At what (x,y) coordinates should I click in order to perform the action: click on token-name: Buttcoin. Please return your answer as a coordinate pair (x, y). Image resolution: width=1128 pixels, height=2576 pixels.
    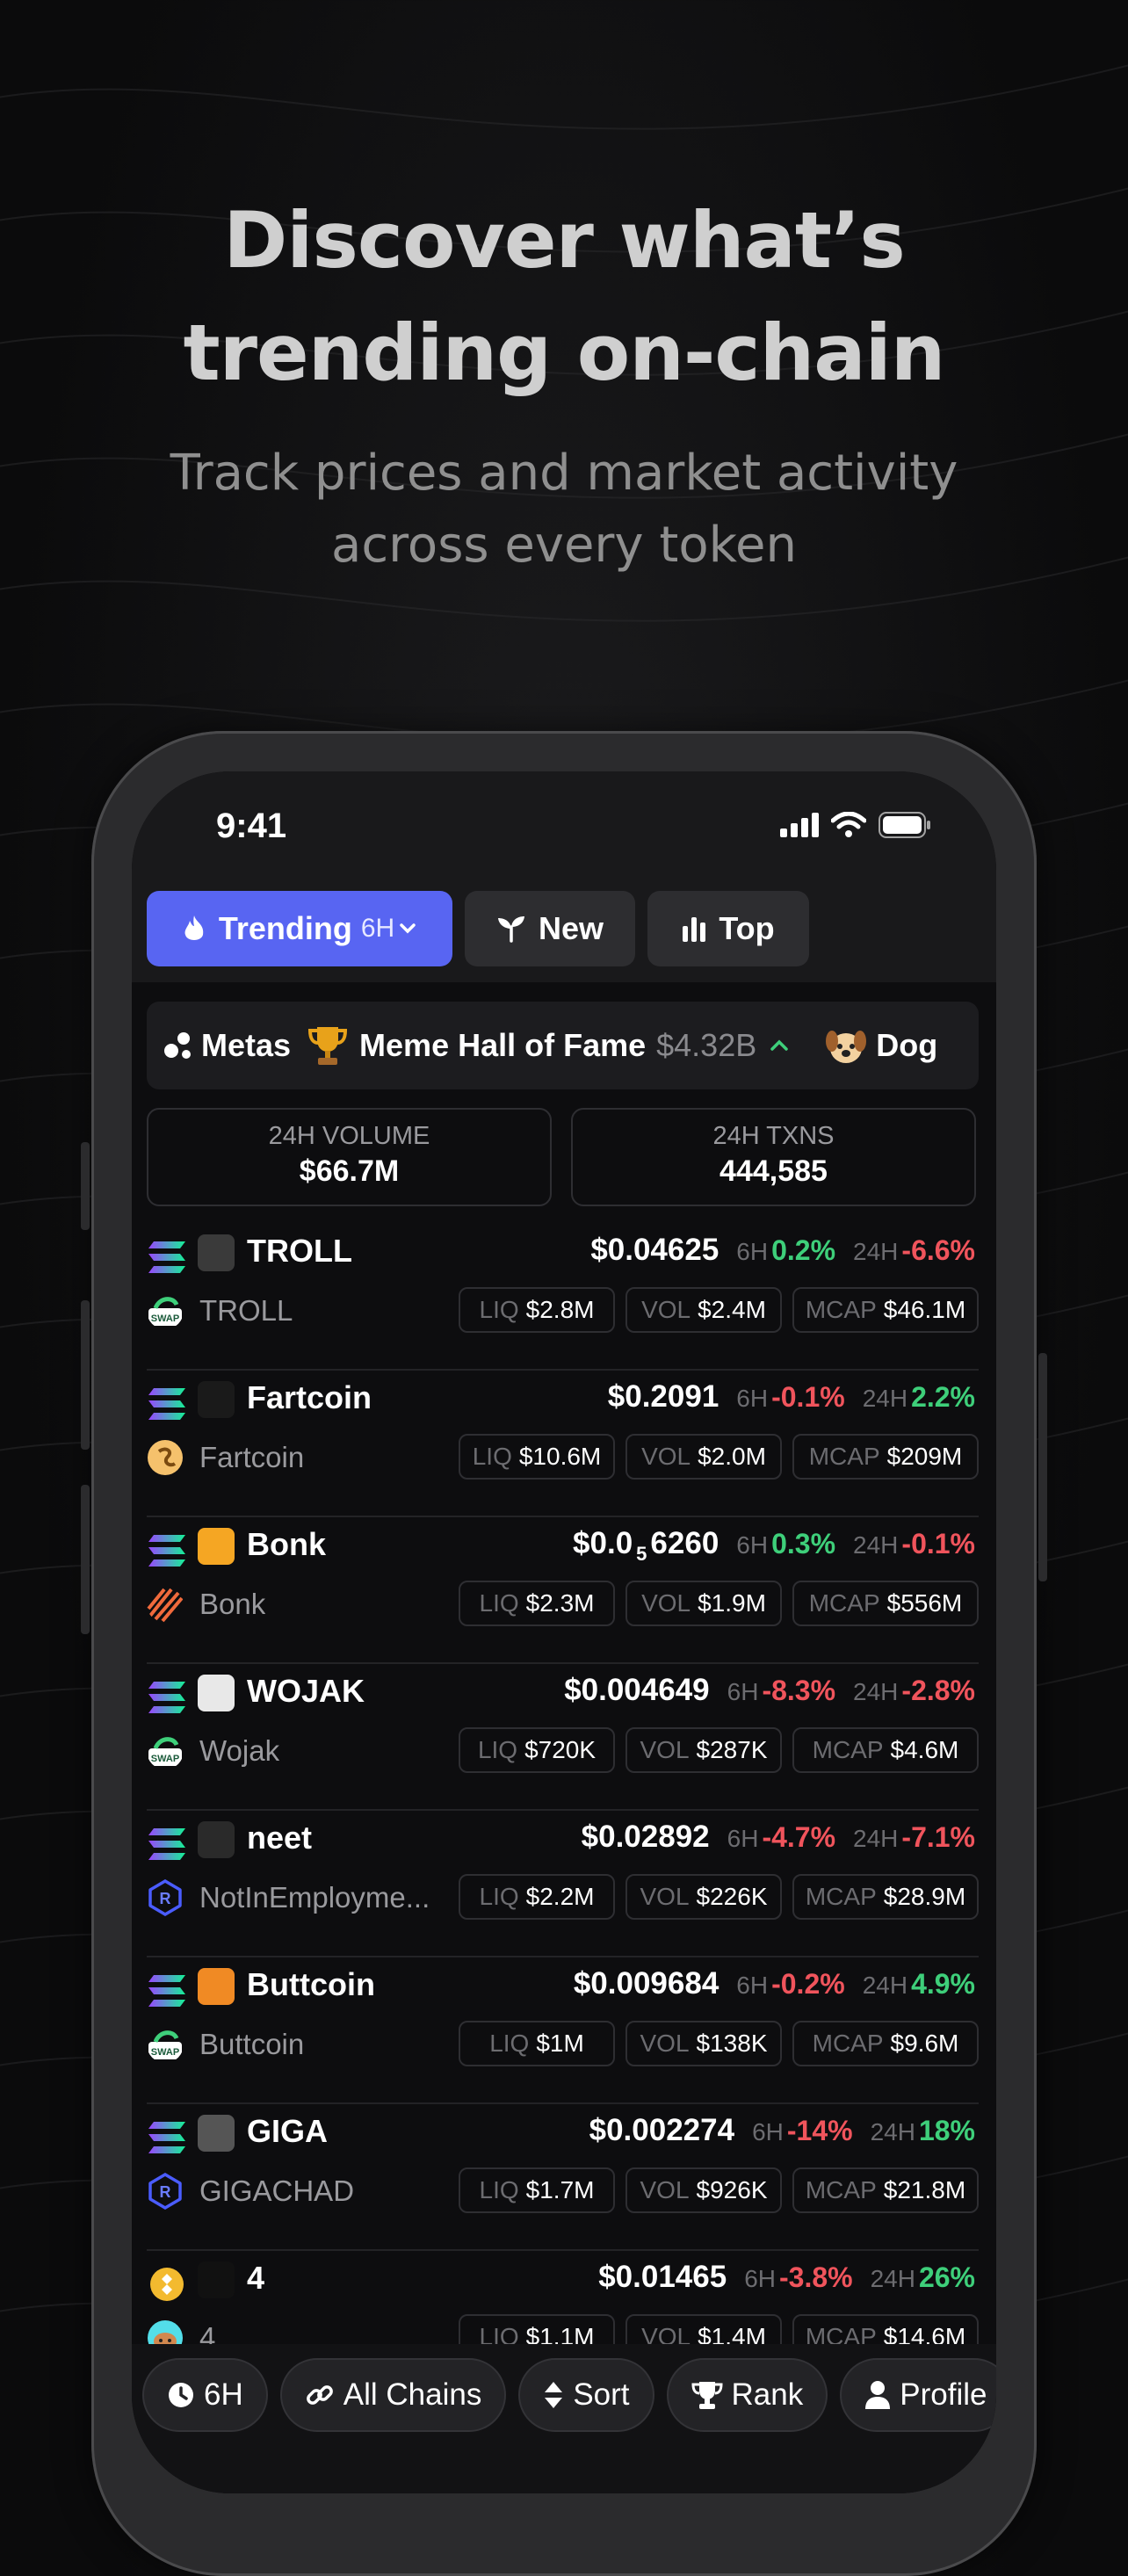
    Looking at the image, I should click on (252, 2044).